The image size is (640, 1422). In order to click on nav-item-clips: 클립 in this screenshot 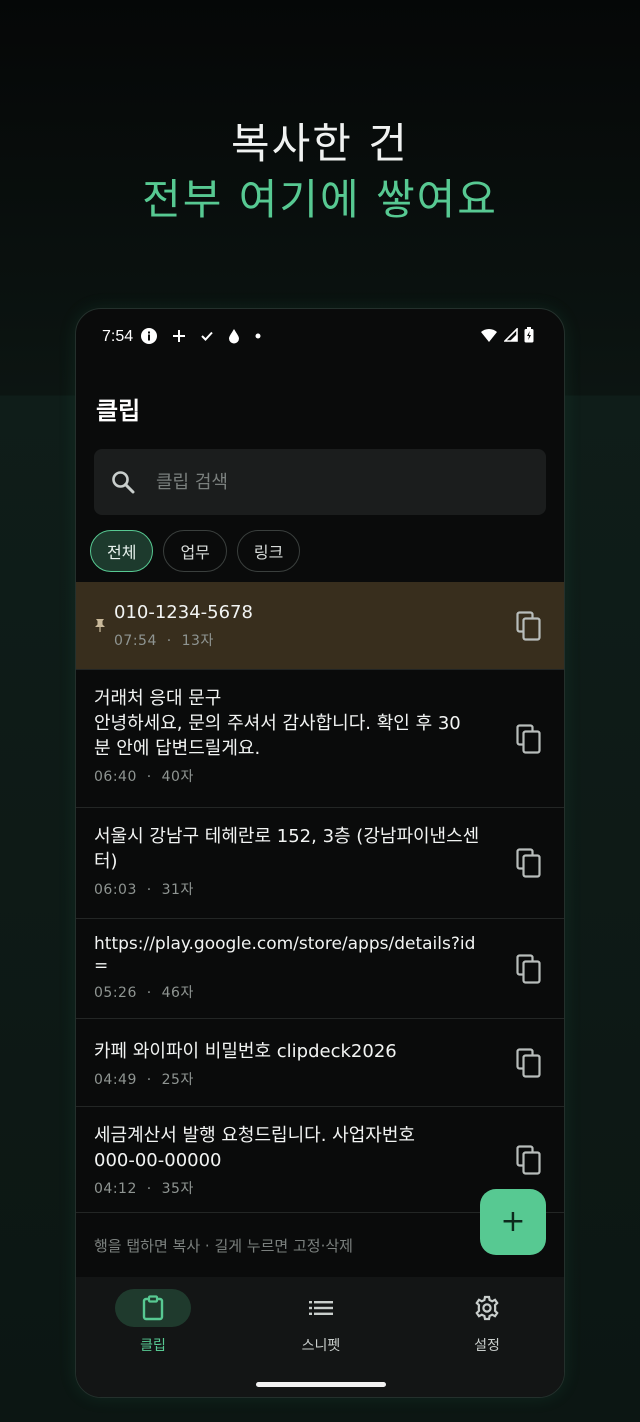, I will do `click(153, 1322)`.